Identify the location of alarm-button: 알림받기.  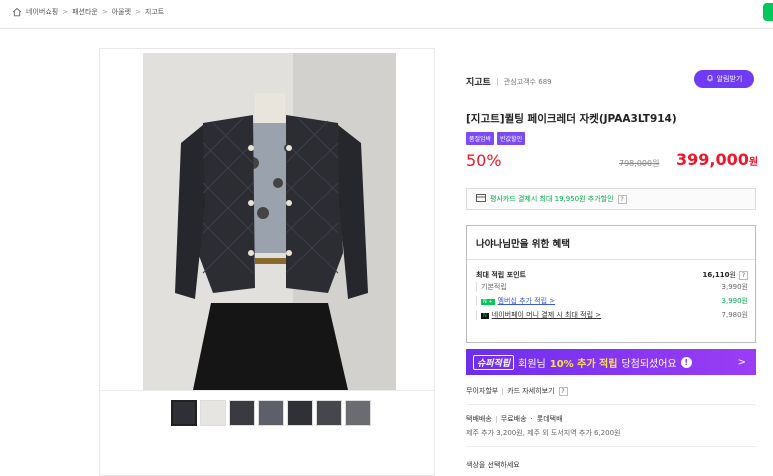
(724, 79).